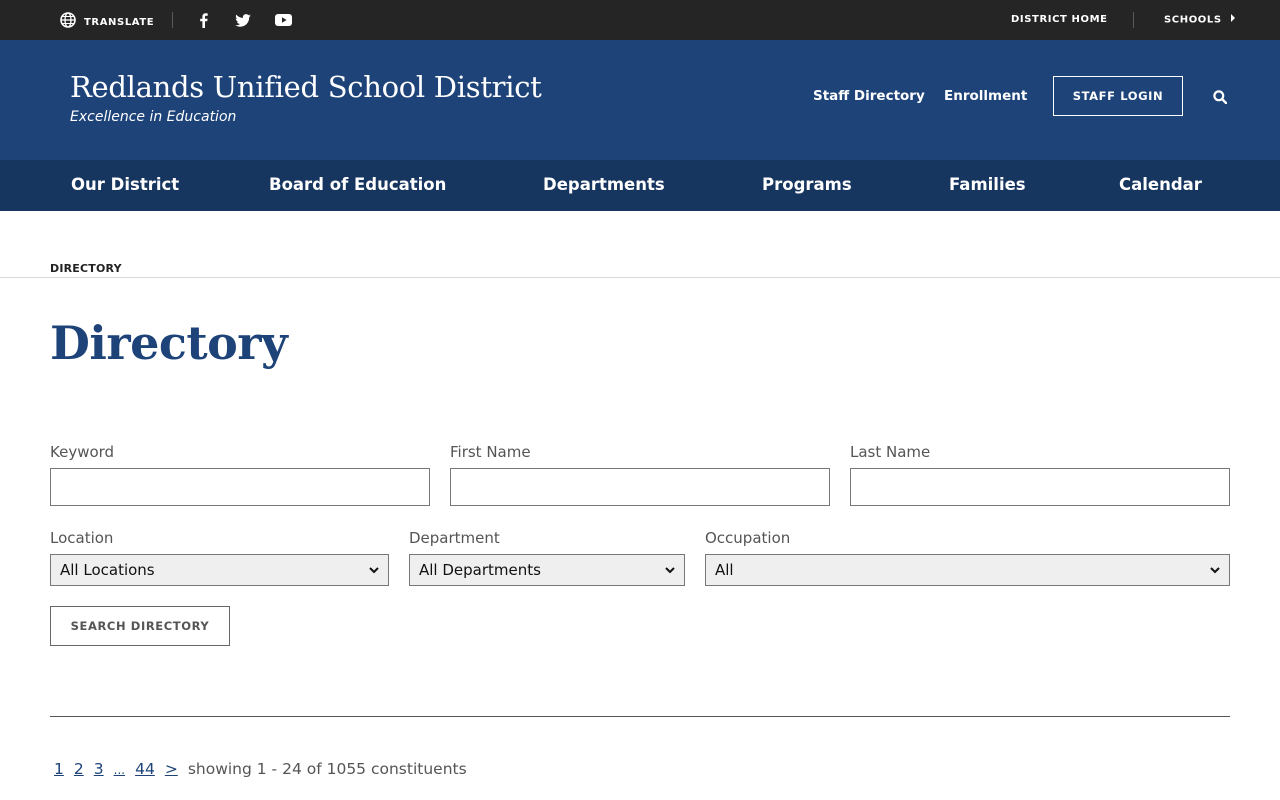 The image size is (1280, 800). Describe the element at coordinates (145, 769) in the screenshot. I see `page-link-44: 44` at that location.